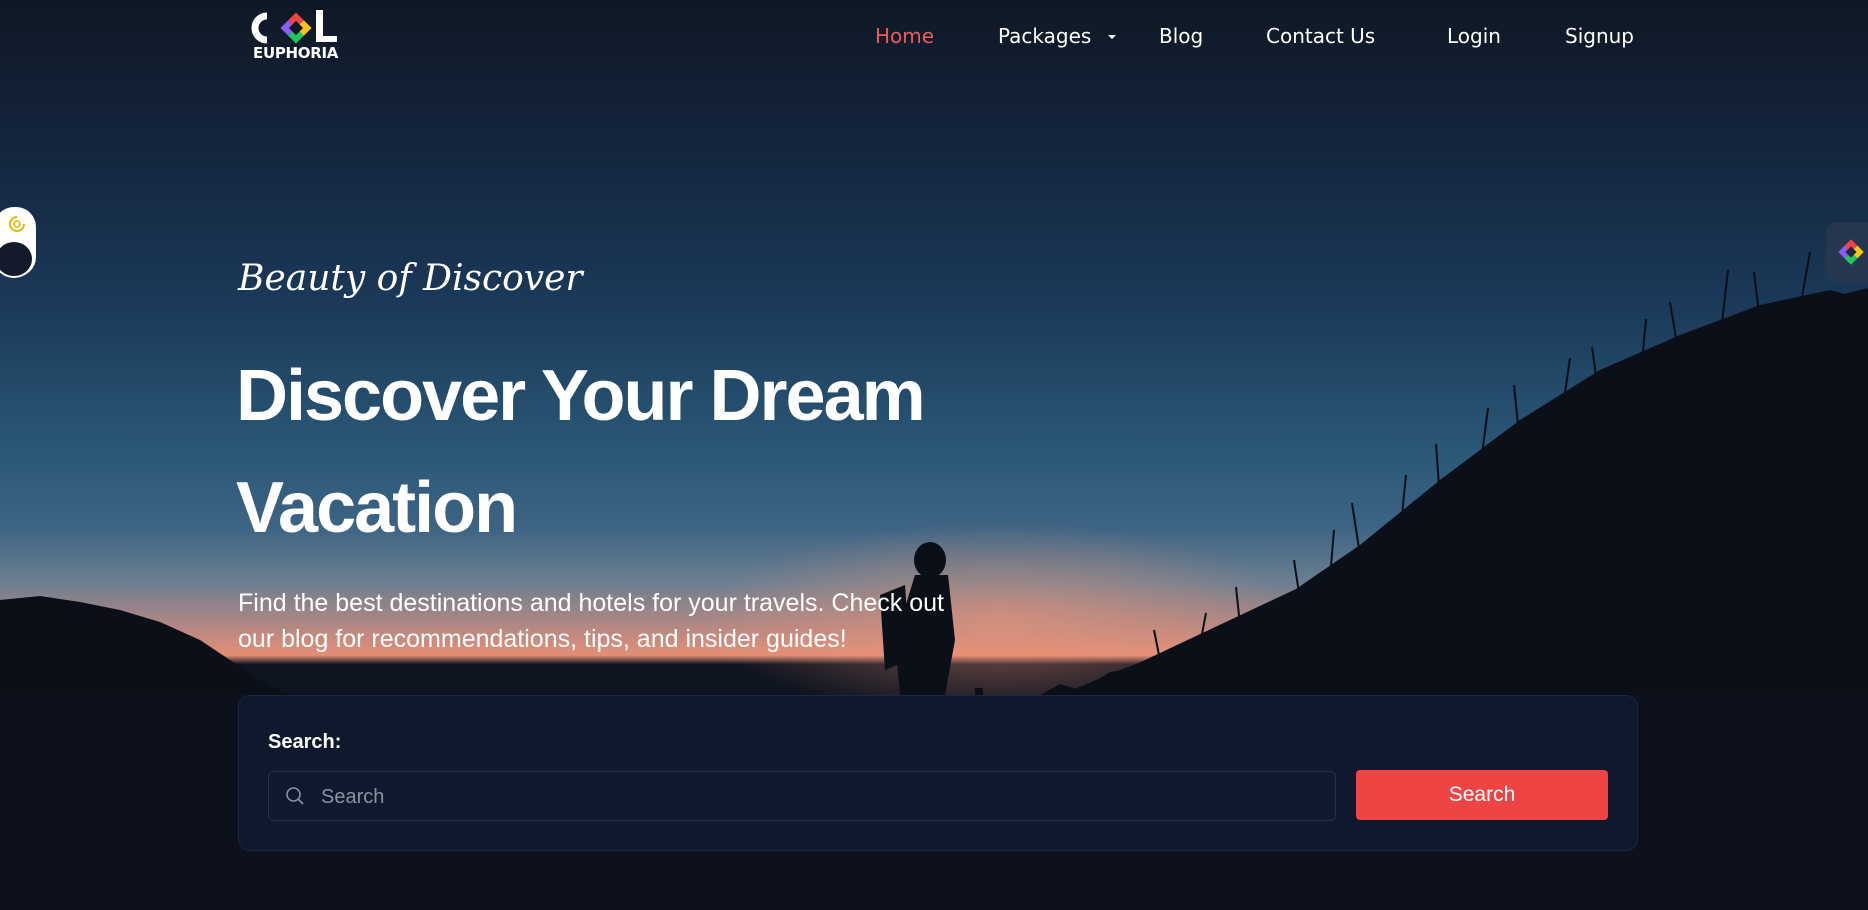 The image size is (1868, 910). I want to click on nav-home: Home, so click(904, 36).